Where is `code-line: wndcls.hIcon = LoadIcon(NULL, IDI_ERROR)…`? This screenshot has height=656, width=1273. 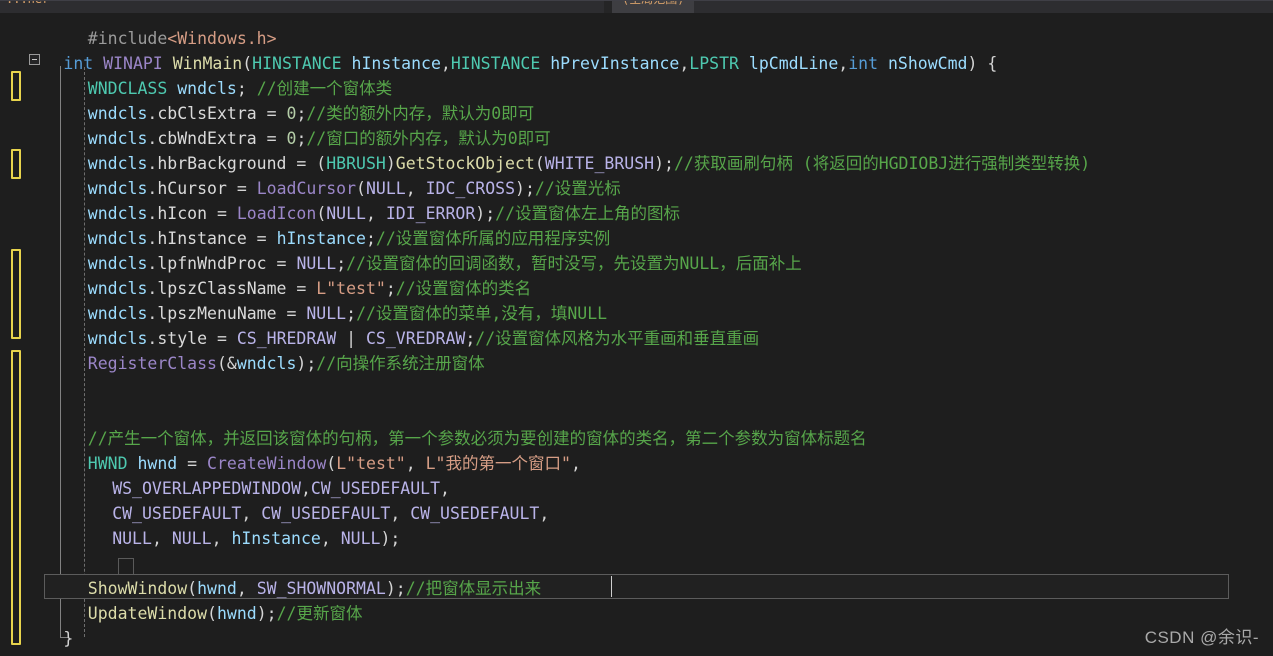
code-line: wndcls.hIcon = LoadIcon(NULL, IDI_ERROR)… is located at coordinates (384, 213).